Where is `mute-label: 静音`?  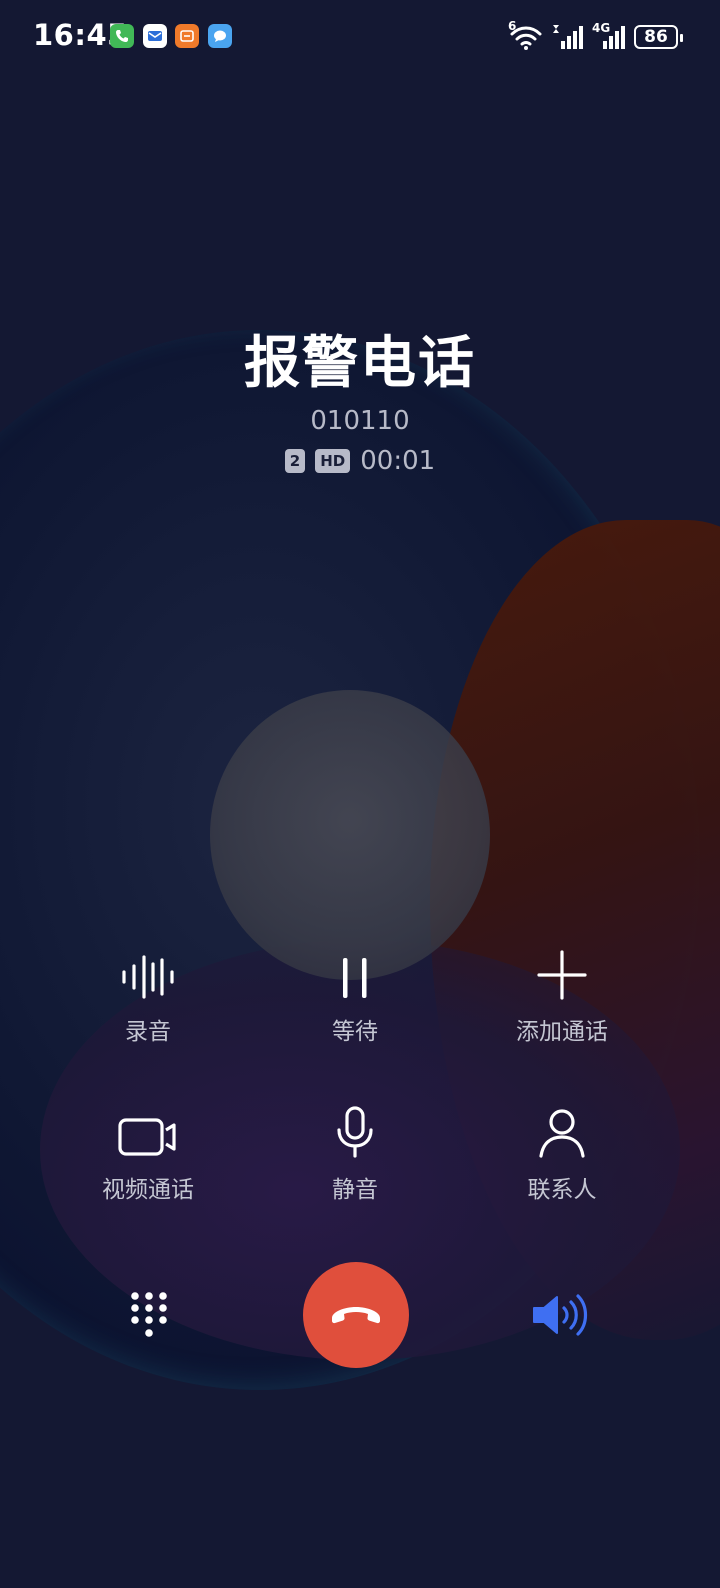 mute-label: 静音 is located at coordinates (355, 1190).